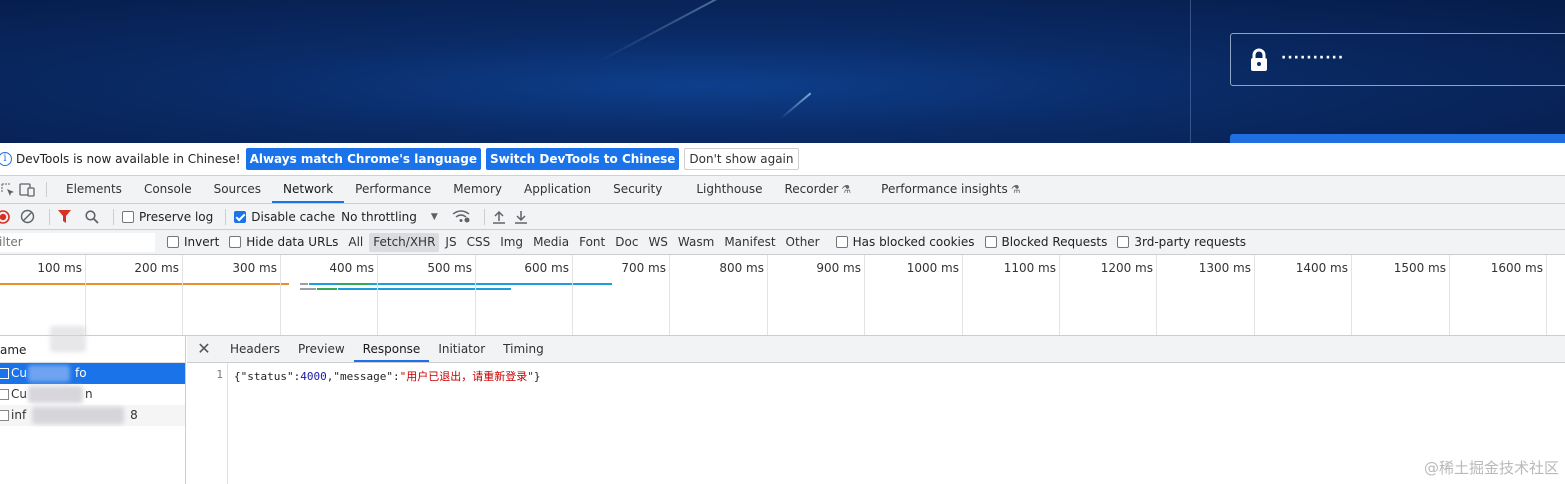 The image size is (1565, 484). Describe the element at coordinates (204, 349) in the screenshot. I see `close-icon: ✕` at that location.